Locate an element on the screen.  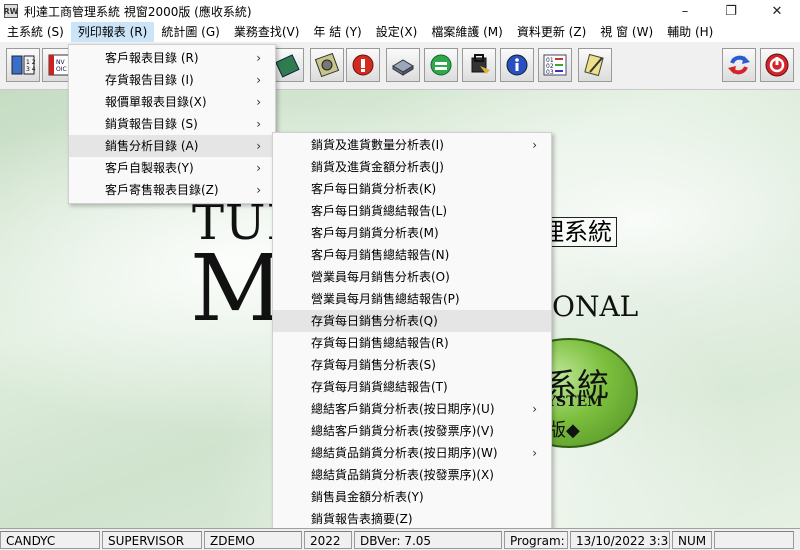
menu-item-label: 營業員每月銷售分析表(O) is located at coordinates (380, 277).